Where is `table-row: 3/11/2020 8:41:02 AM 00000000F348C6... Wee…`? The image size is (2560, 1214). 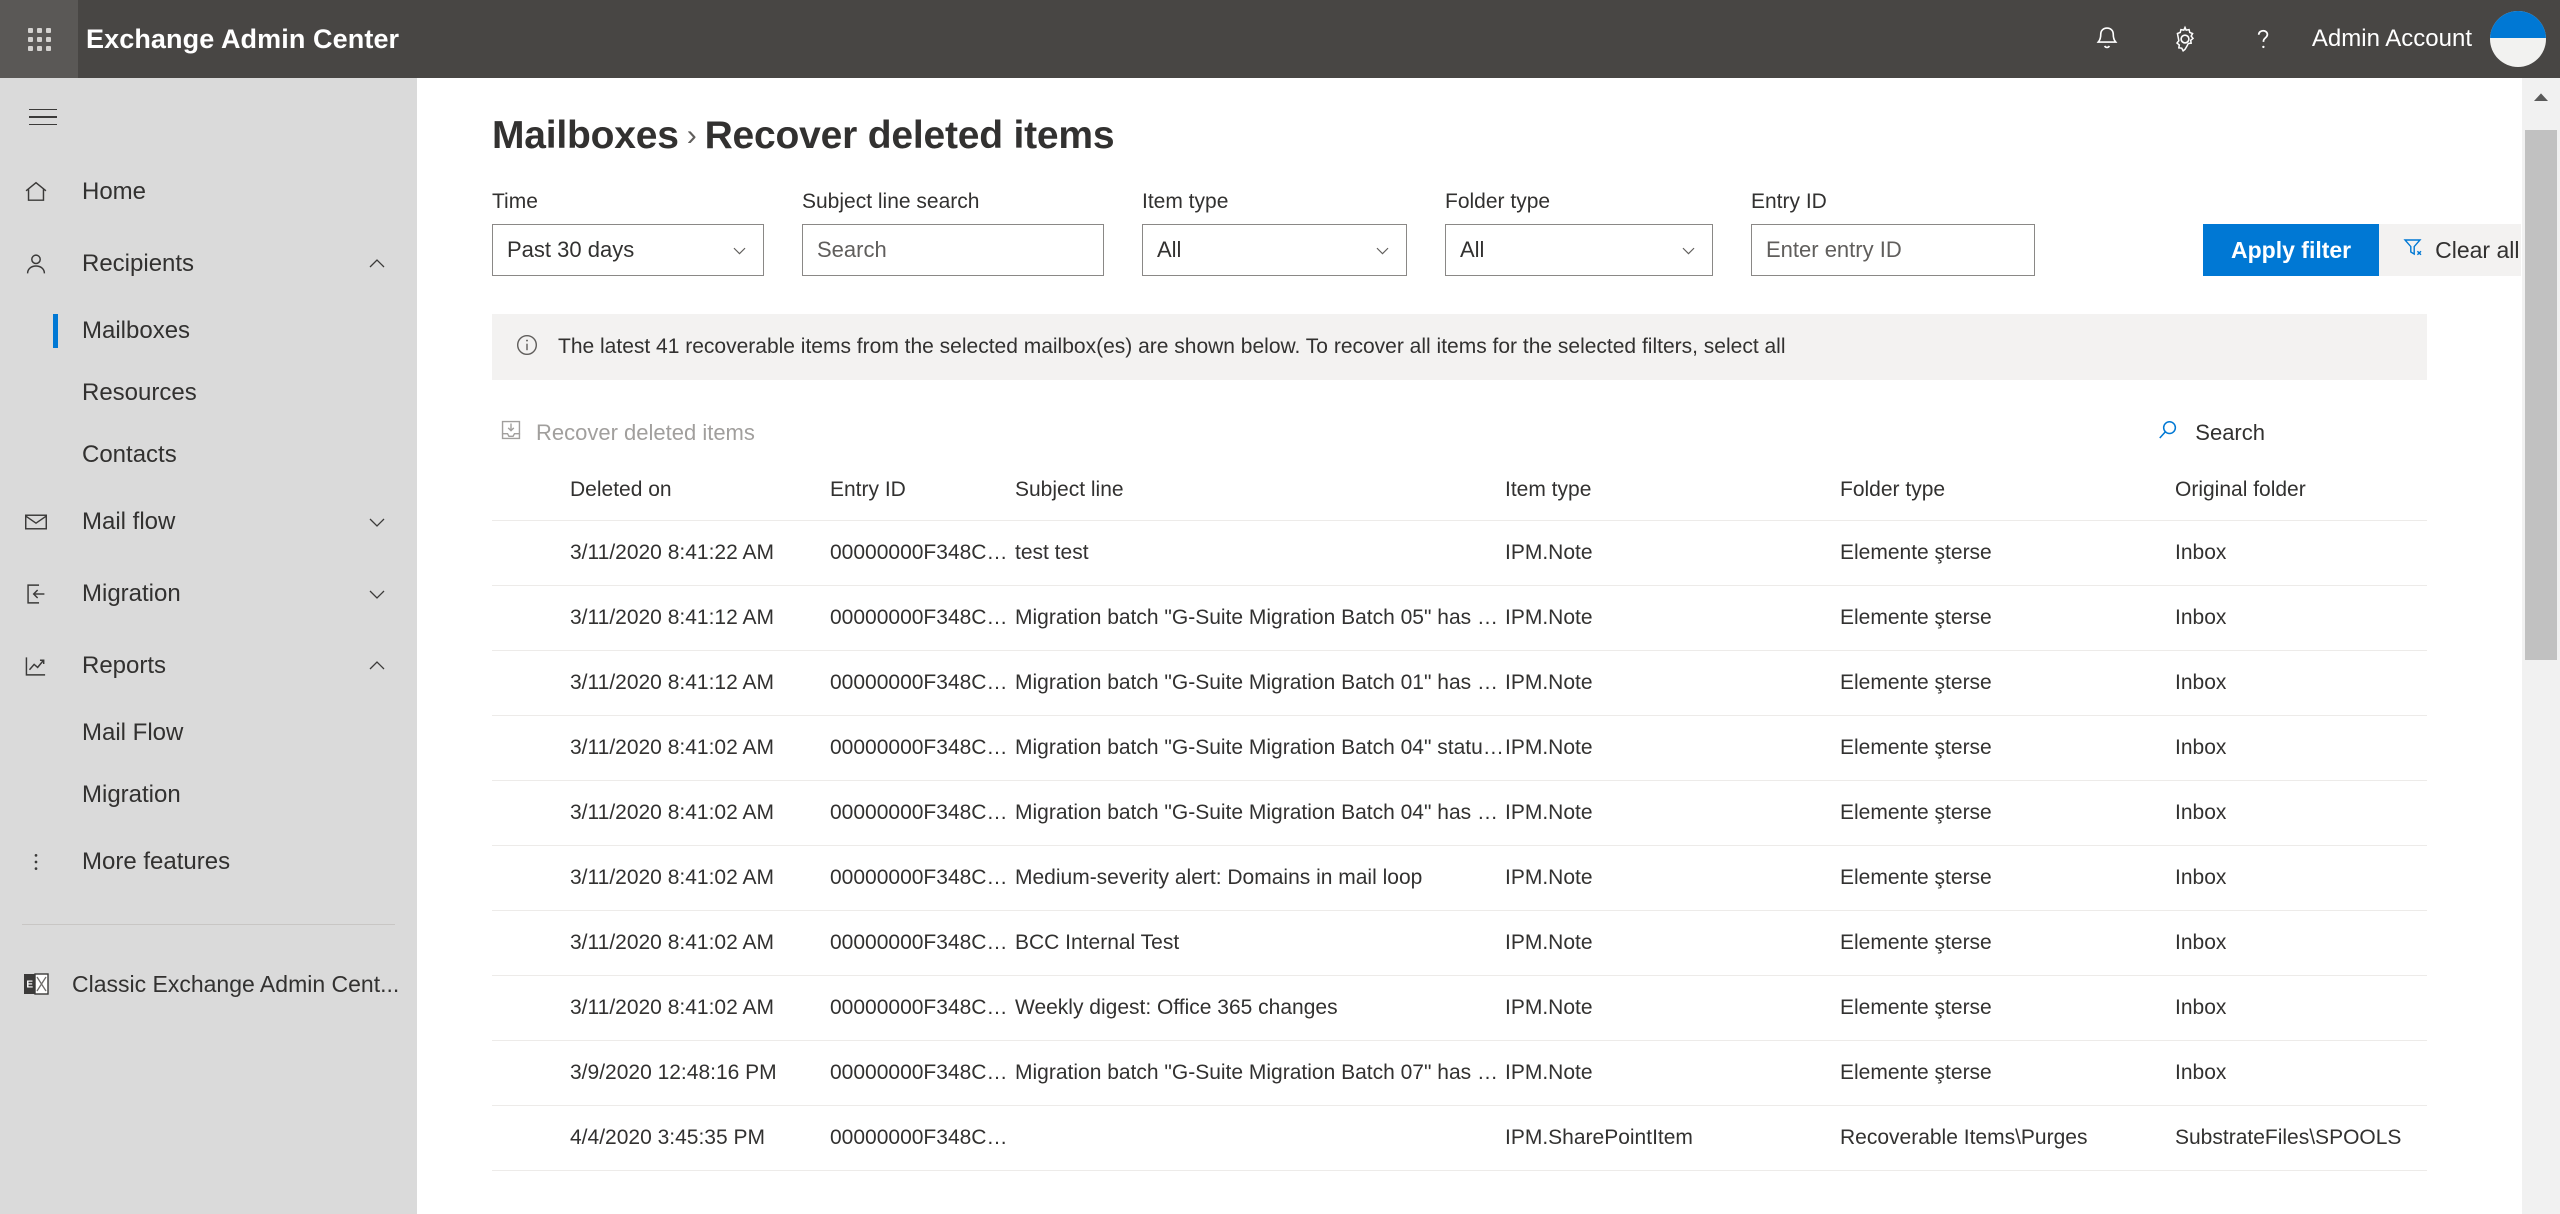
table-row: 3/11/2020 8:41:02 AM 00000000F348C6... Wee… is located at coordinates (1459, 1008).